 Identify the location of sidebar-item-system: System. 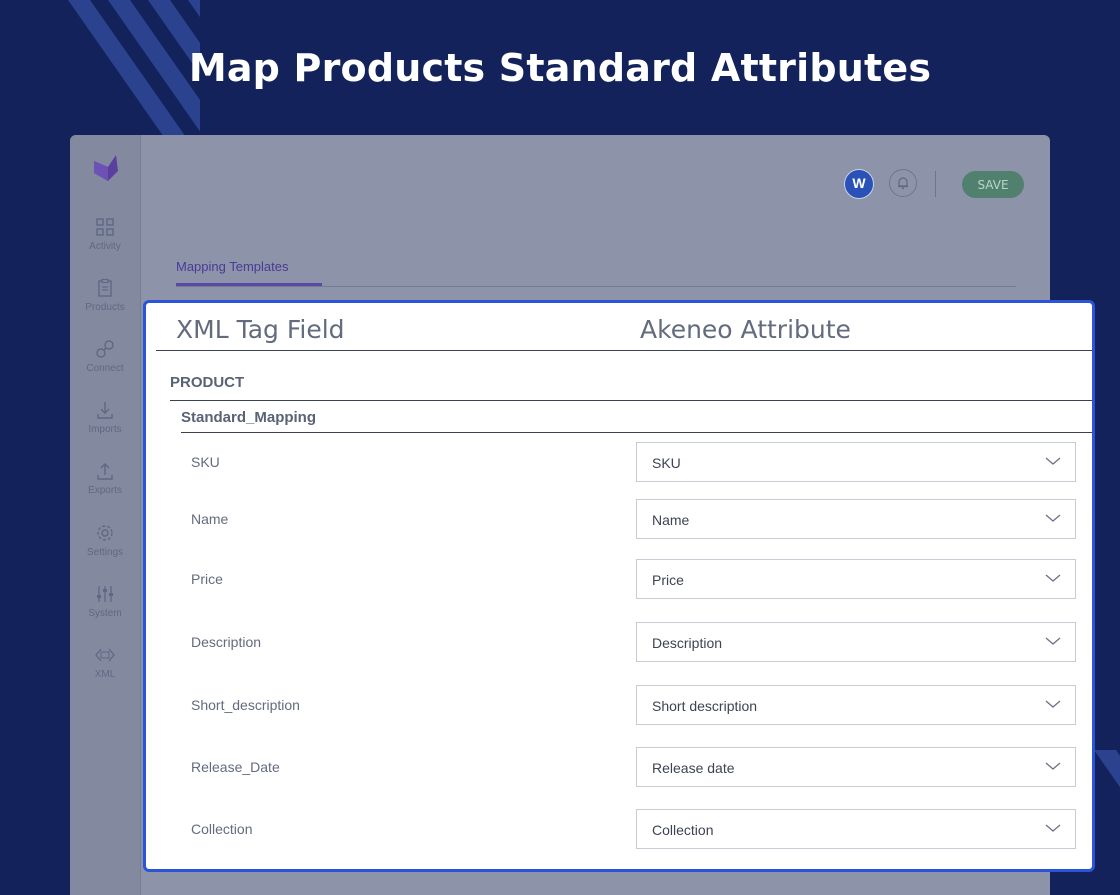
(105, 601).